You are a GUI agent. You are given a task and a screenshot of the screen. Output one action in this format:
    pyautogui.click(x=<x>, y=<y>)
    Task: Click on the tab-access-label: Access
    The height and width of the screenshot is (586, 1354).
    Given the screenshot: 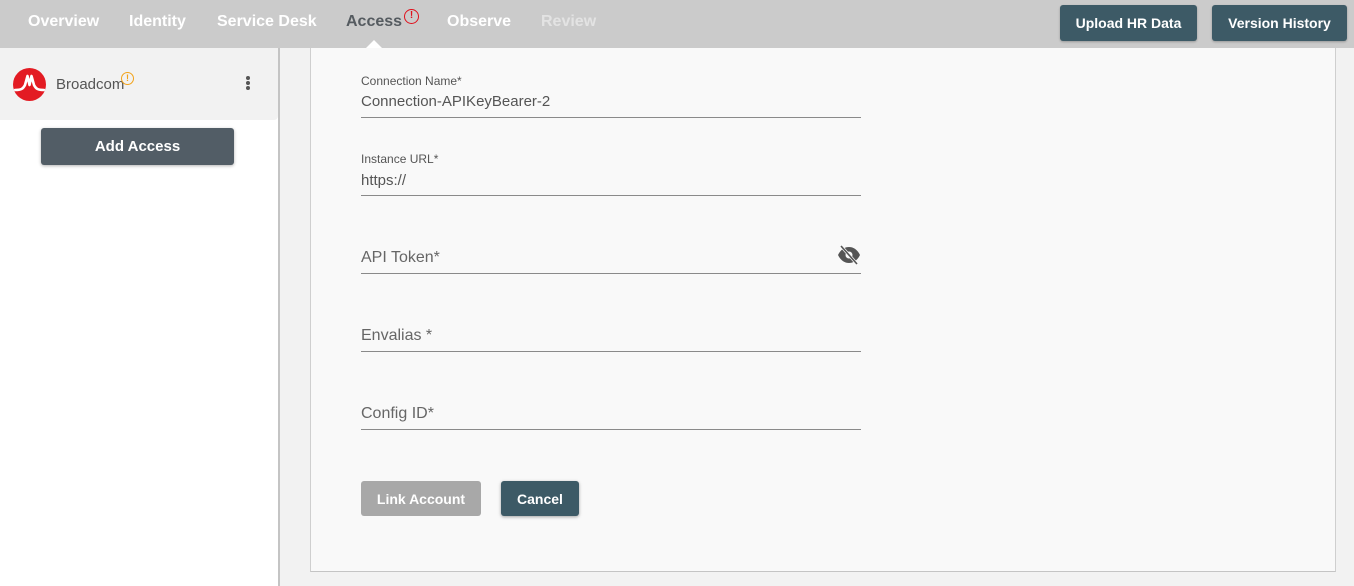 What is the action you would take?
    pyautogui.click(x=374, y=21)
    